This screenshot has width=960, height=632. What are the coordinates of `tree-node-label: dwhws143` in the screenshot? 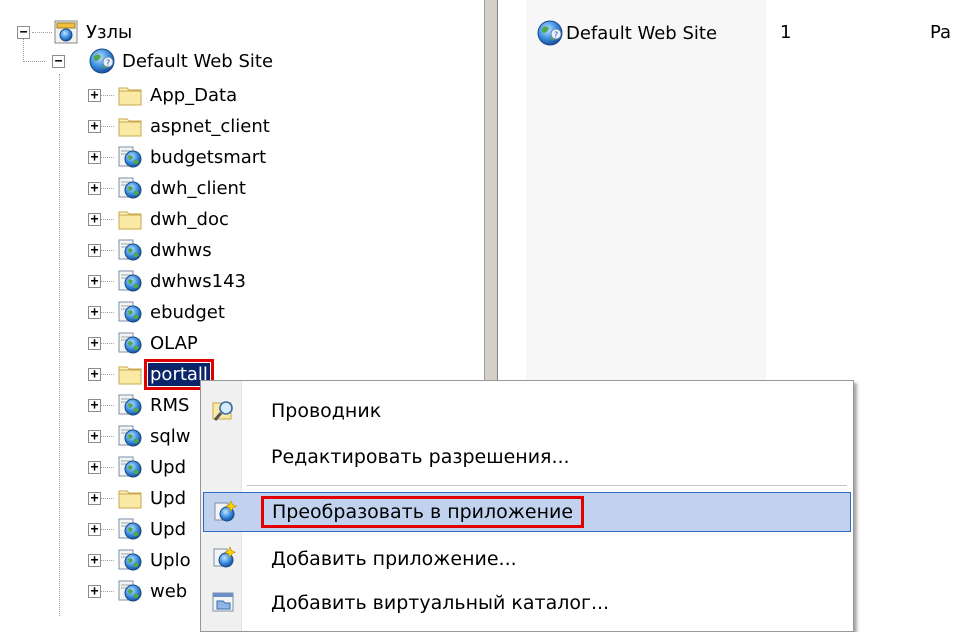 It's located at (198, 281).